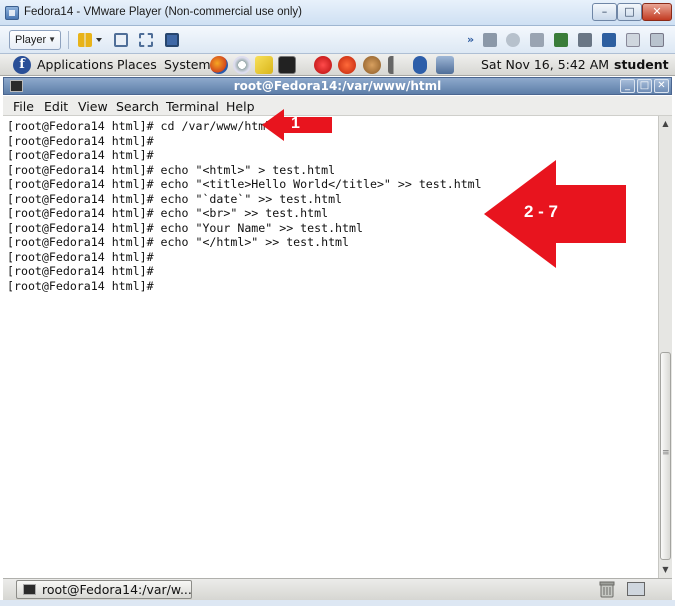 Image resolution: width=675 pixels, height=606 pixels. Describe the element at coordinates (337, 603) in the screenshot. I see `vmware-bottom-border` at that location.